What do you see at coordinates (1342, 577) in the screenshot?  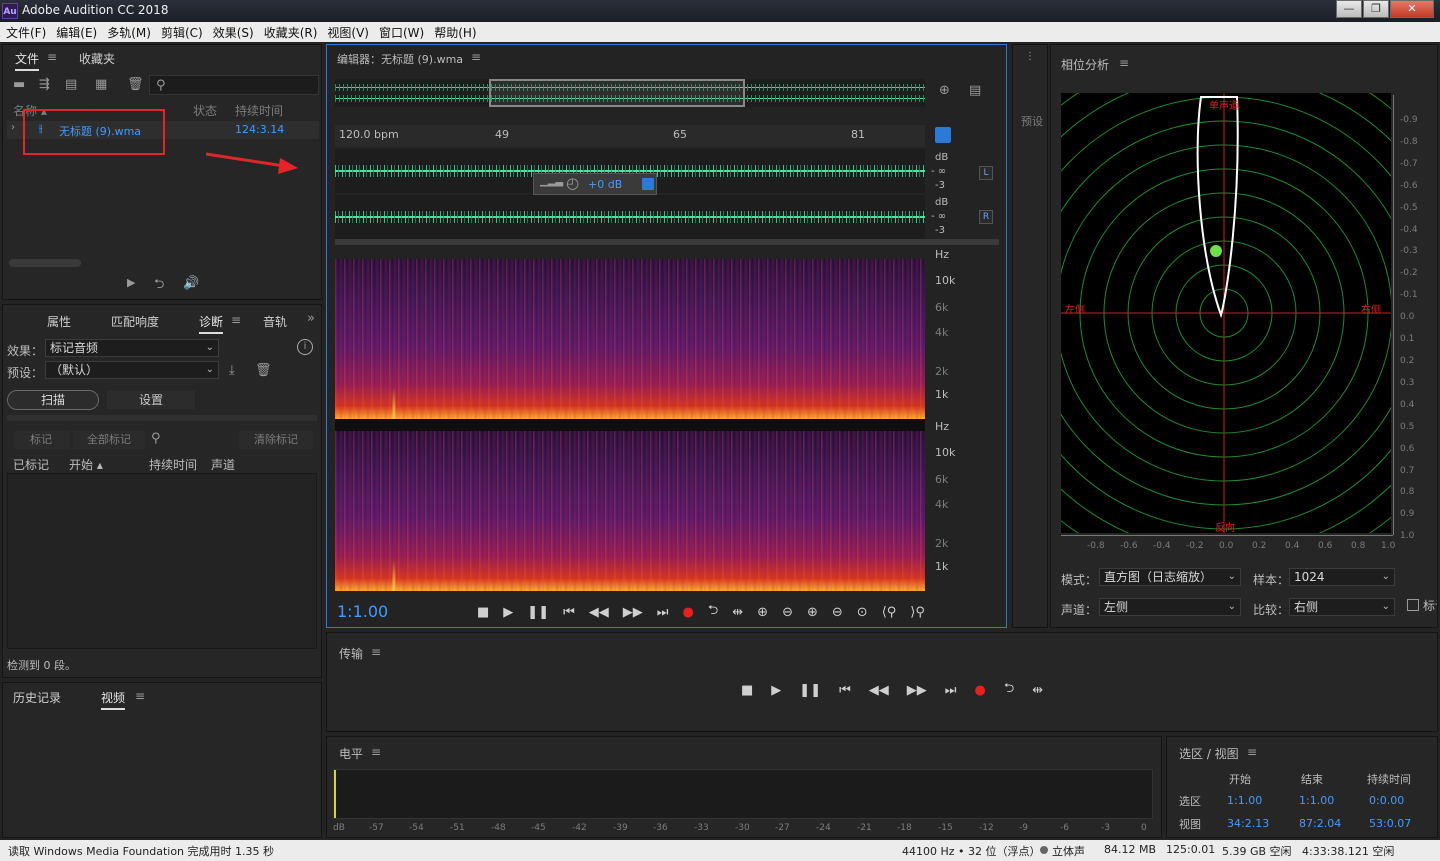 I see `sample-select: 1024 ⌄` at bounding box center [1342, 577].